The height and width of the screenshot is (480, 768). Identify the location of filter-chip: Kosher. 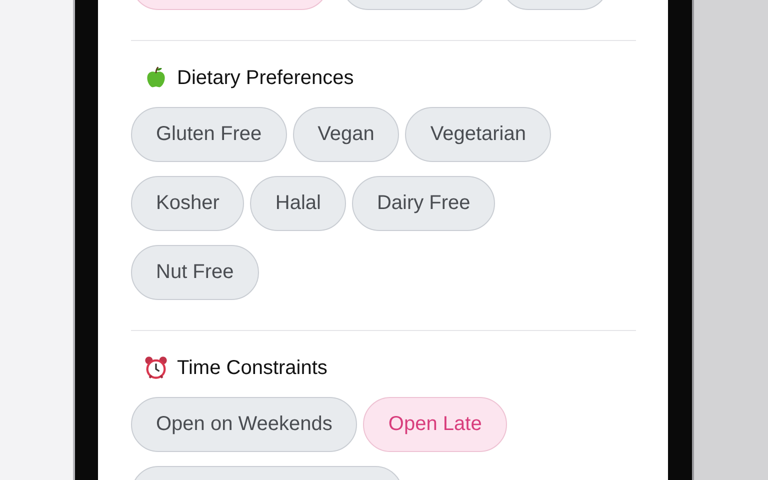
(187, 203).